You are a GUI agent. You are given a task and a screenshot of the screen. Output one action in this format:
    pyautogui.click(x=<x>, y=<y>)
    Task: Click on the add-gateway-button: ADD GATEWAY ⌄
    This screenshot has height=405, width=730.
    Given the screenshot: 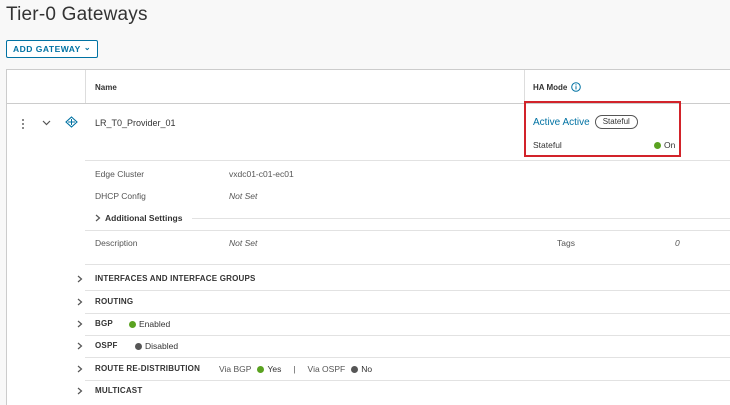 What is the action you would take?
    pyautogui.click(x=52, y=49)
    